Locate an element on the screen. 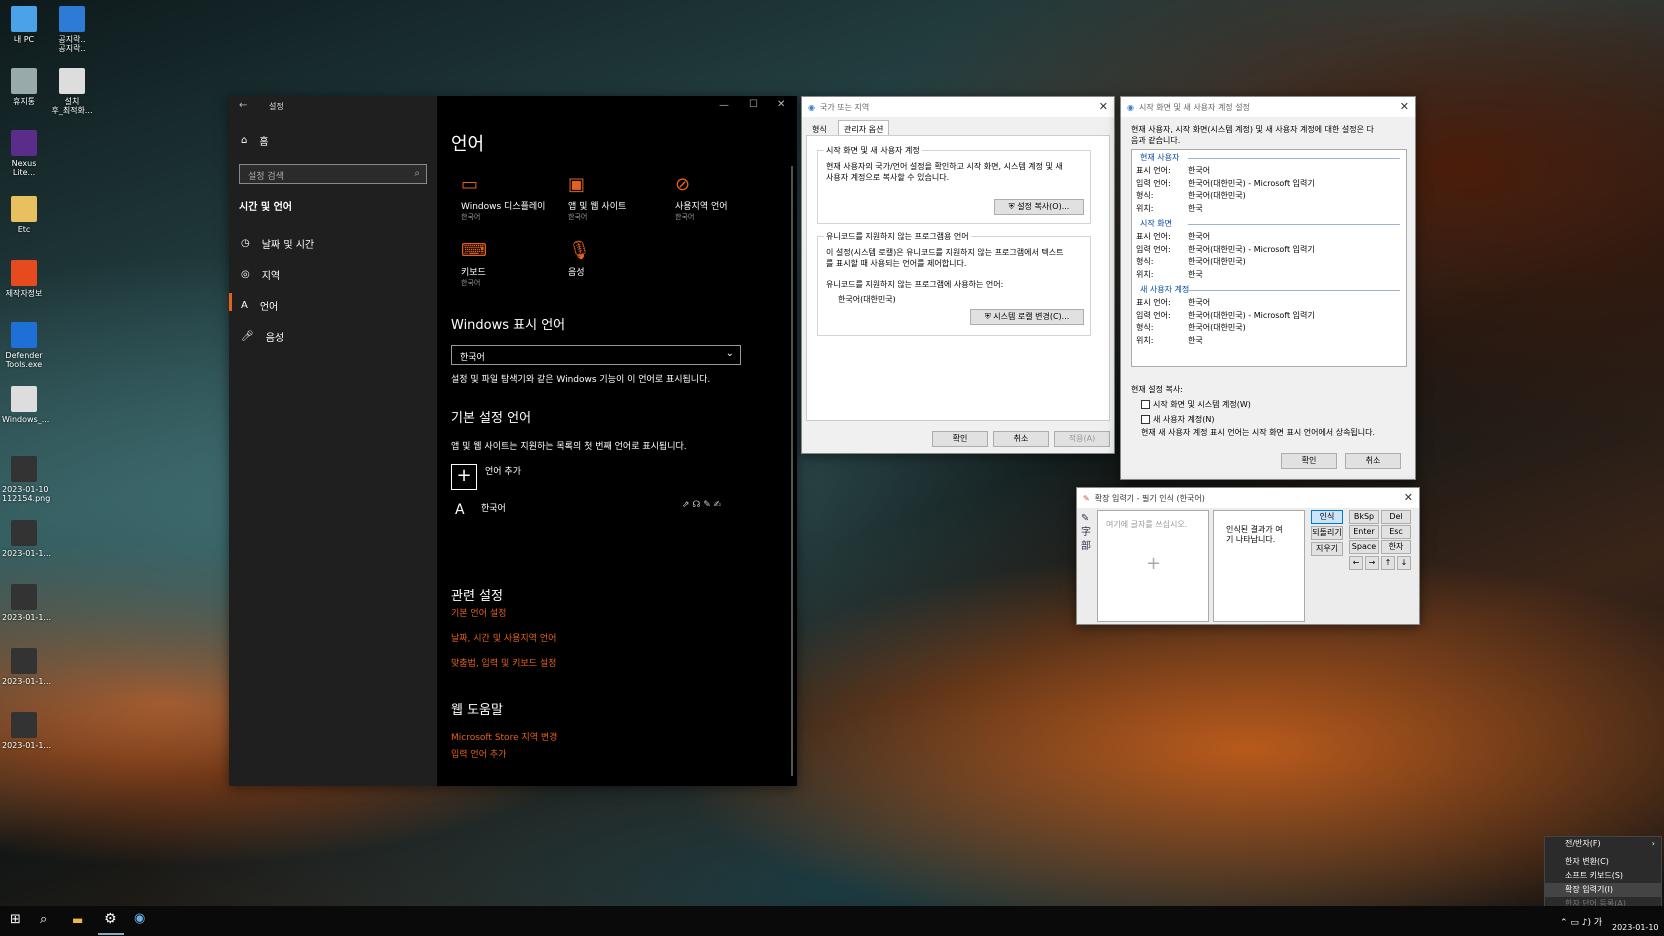 This screenshot has height=936, width=1664. home-link: ⌂ 홈 is located at coordinates (255, 140).